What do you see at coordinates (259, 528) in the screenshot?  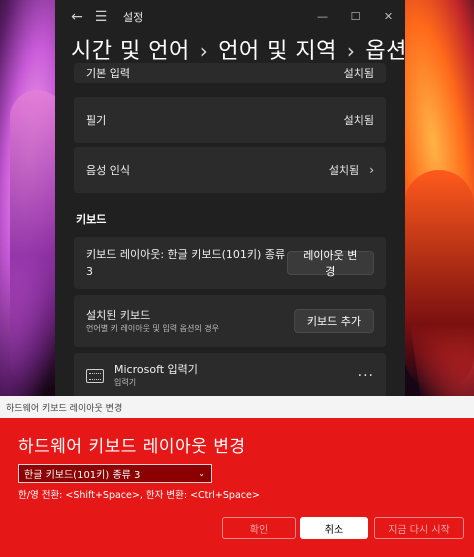 I see `ok-button: 확인` at bounding box center [259, 528].